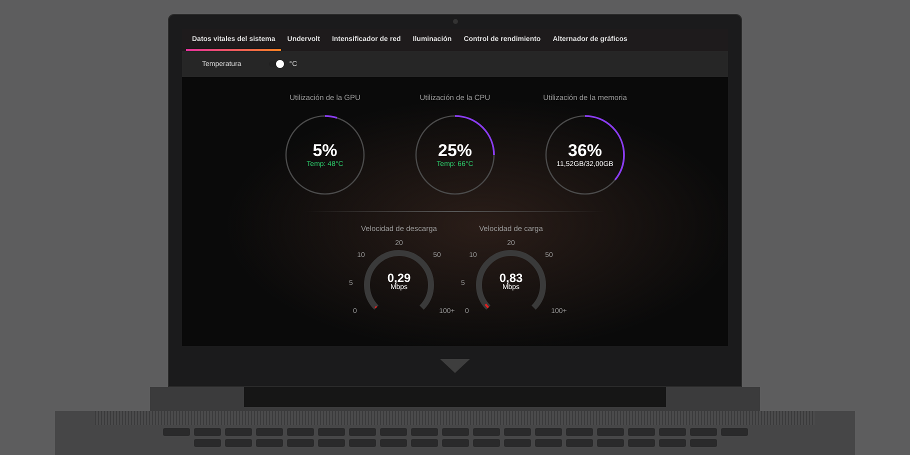 The image size is (910, 455). I want to click on camera-icon, so click(455, 21).